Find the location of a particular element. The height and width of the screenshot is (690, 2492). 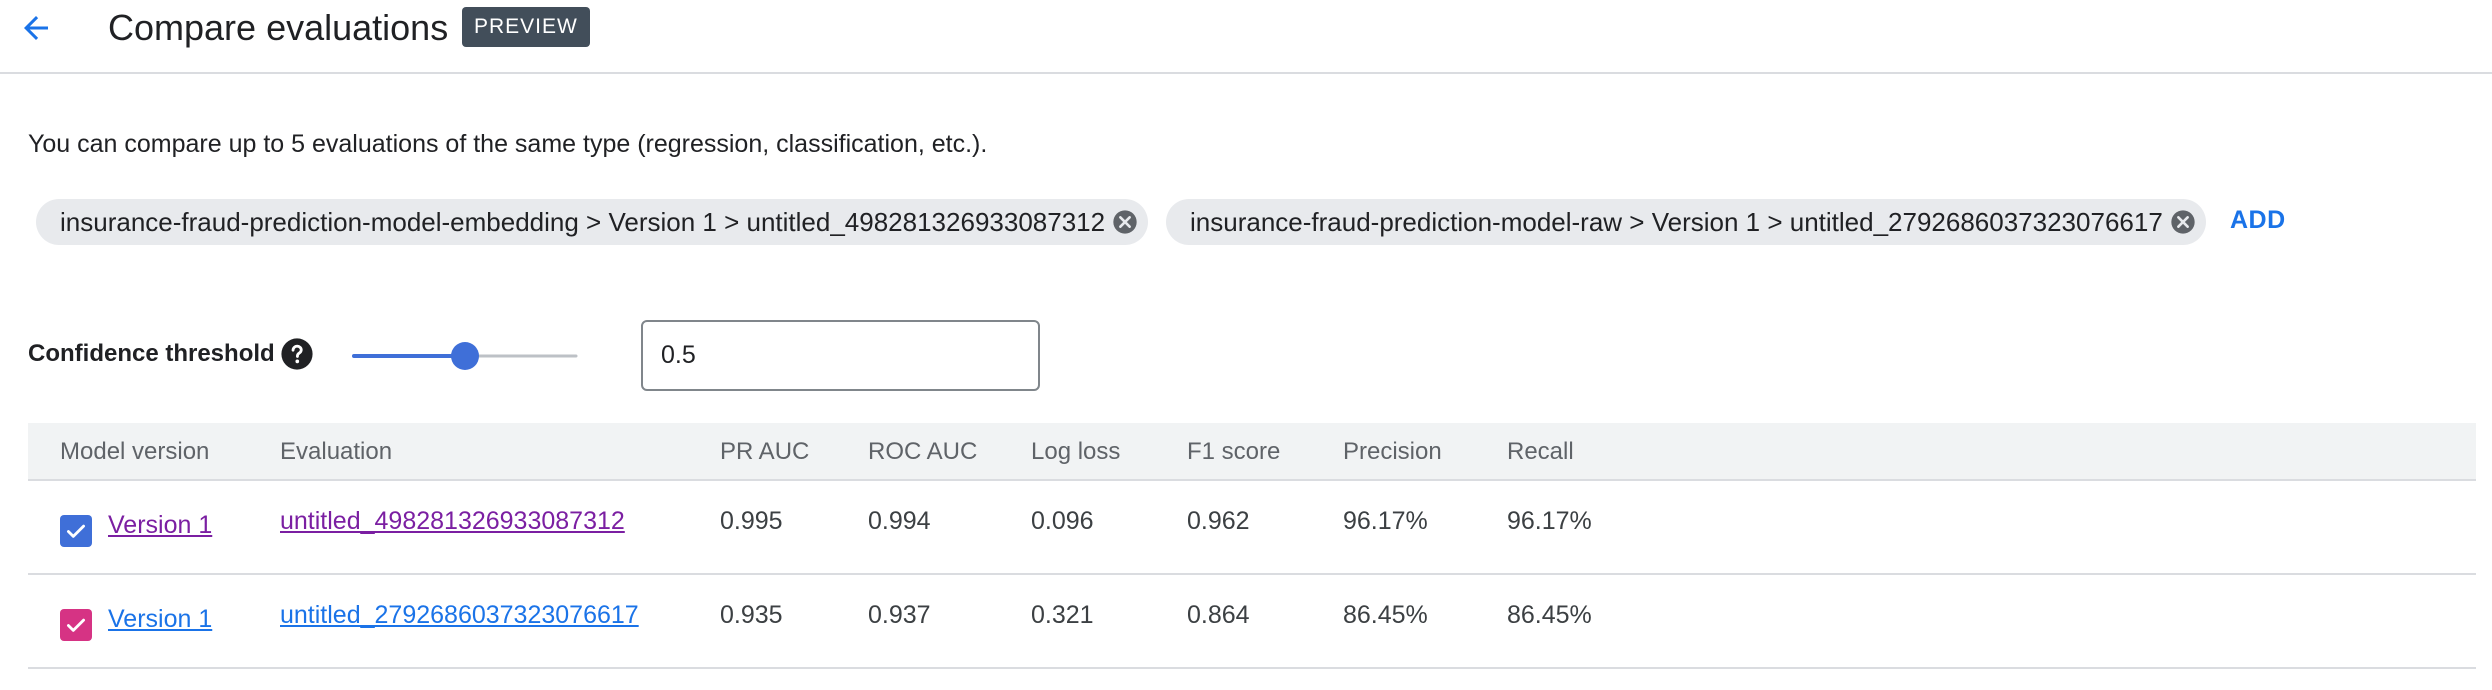

precision-cell: 86.45% is located at coordinates (1385, 615).